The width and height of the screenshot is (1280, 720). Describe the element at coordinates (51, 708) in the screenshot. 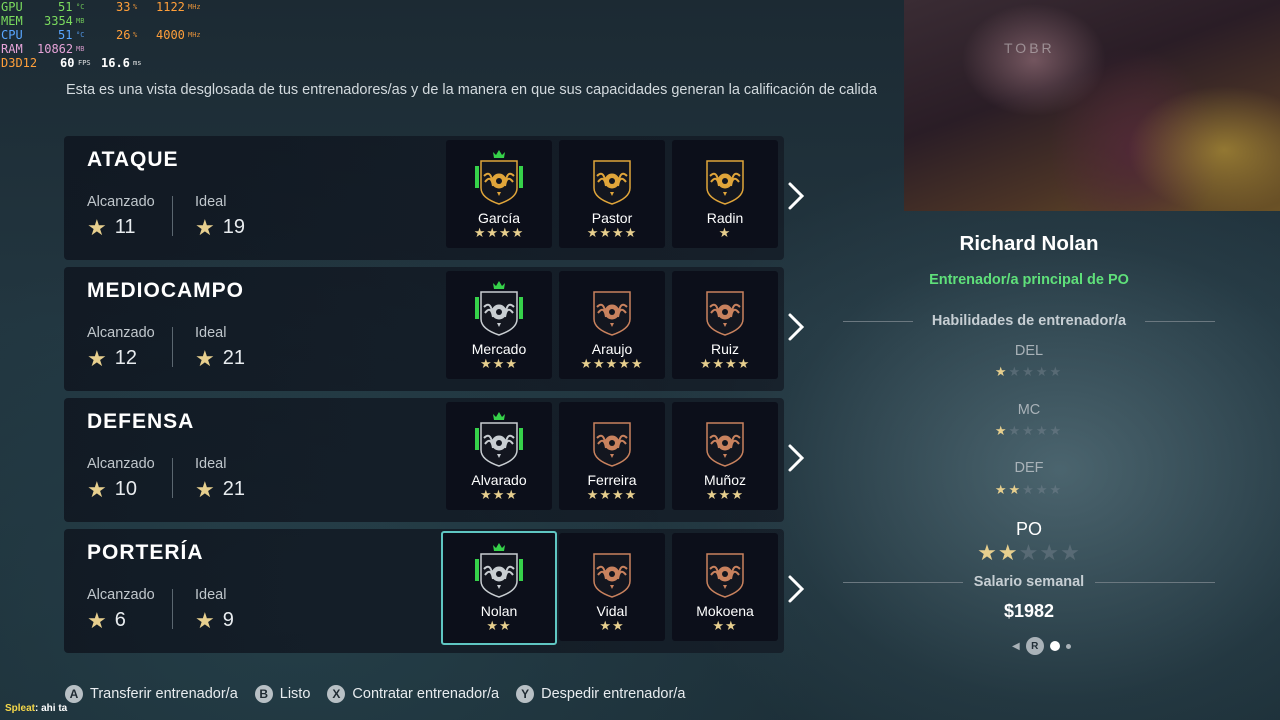

I see `chat-text: : ahi ta` at that location.